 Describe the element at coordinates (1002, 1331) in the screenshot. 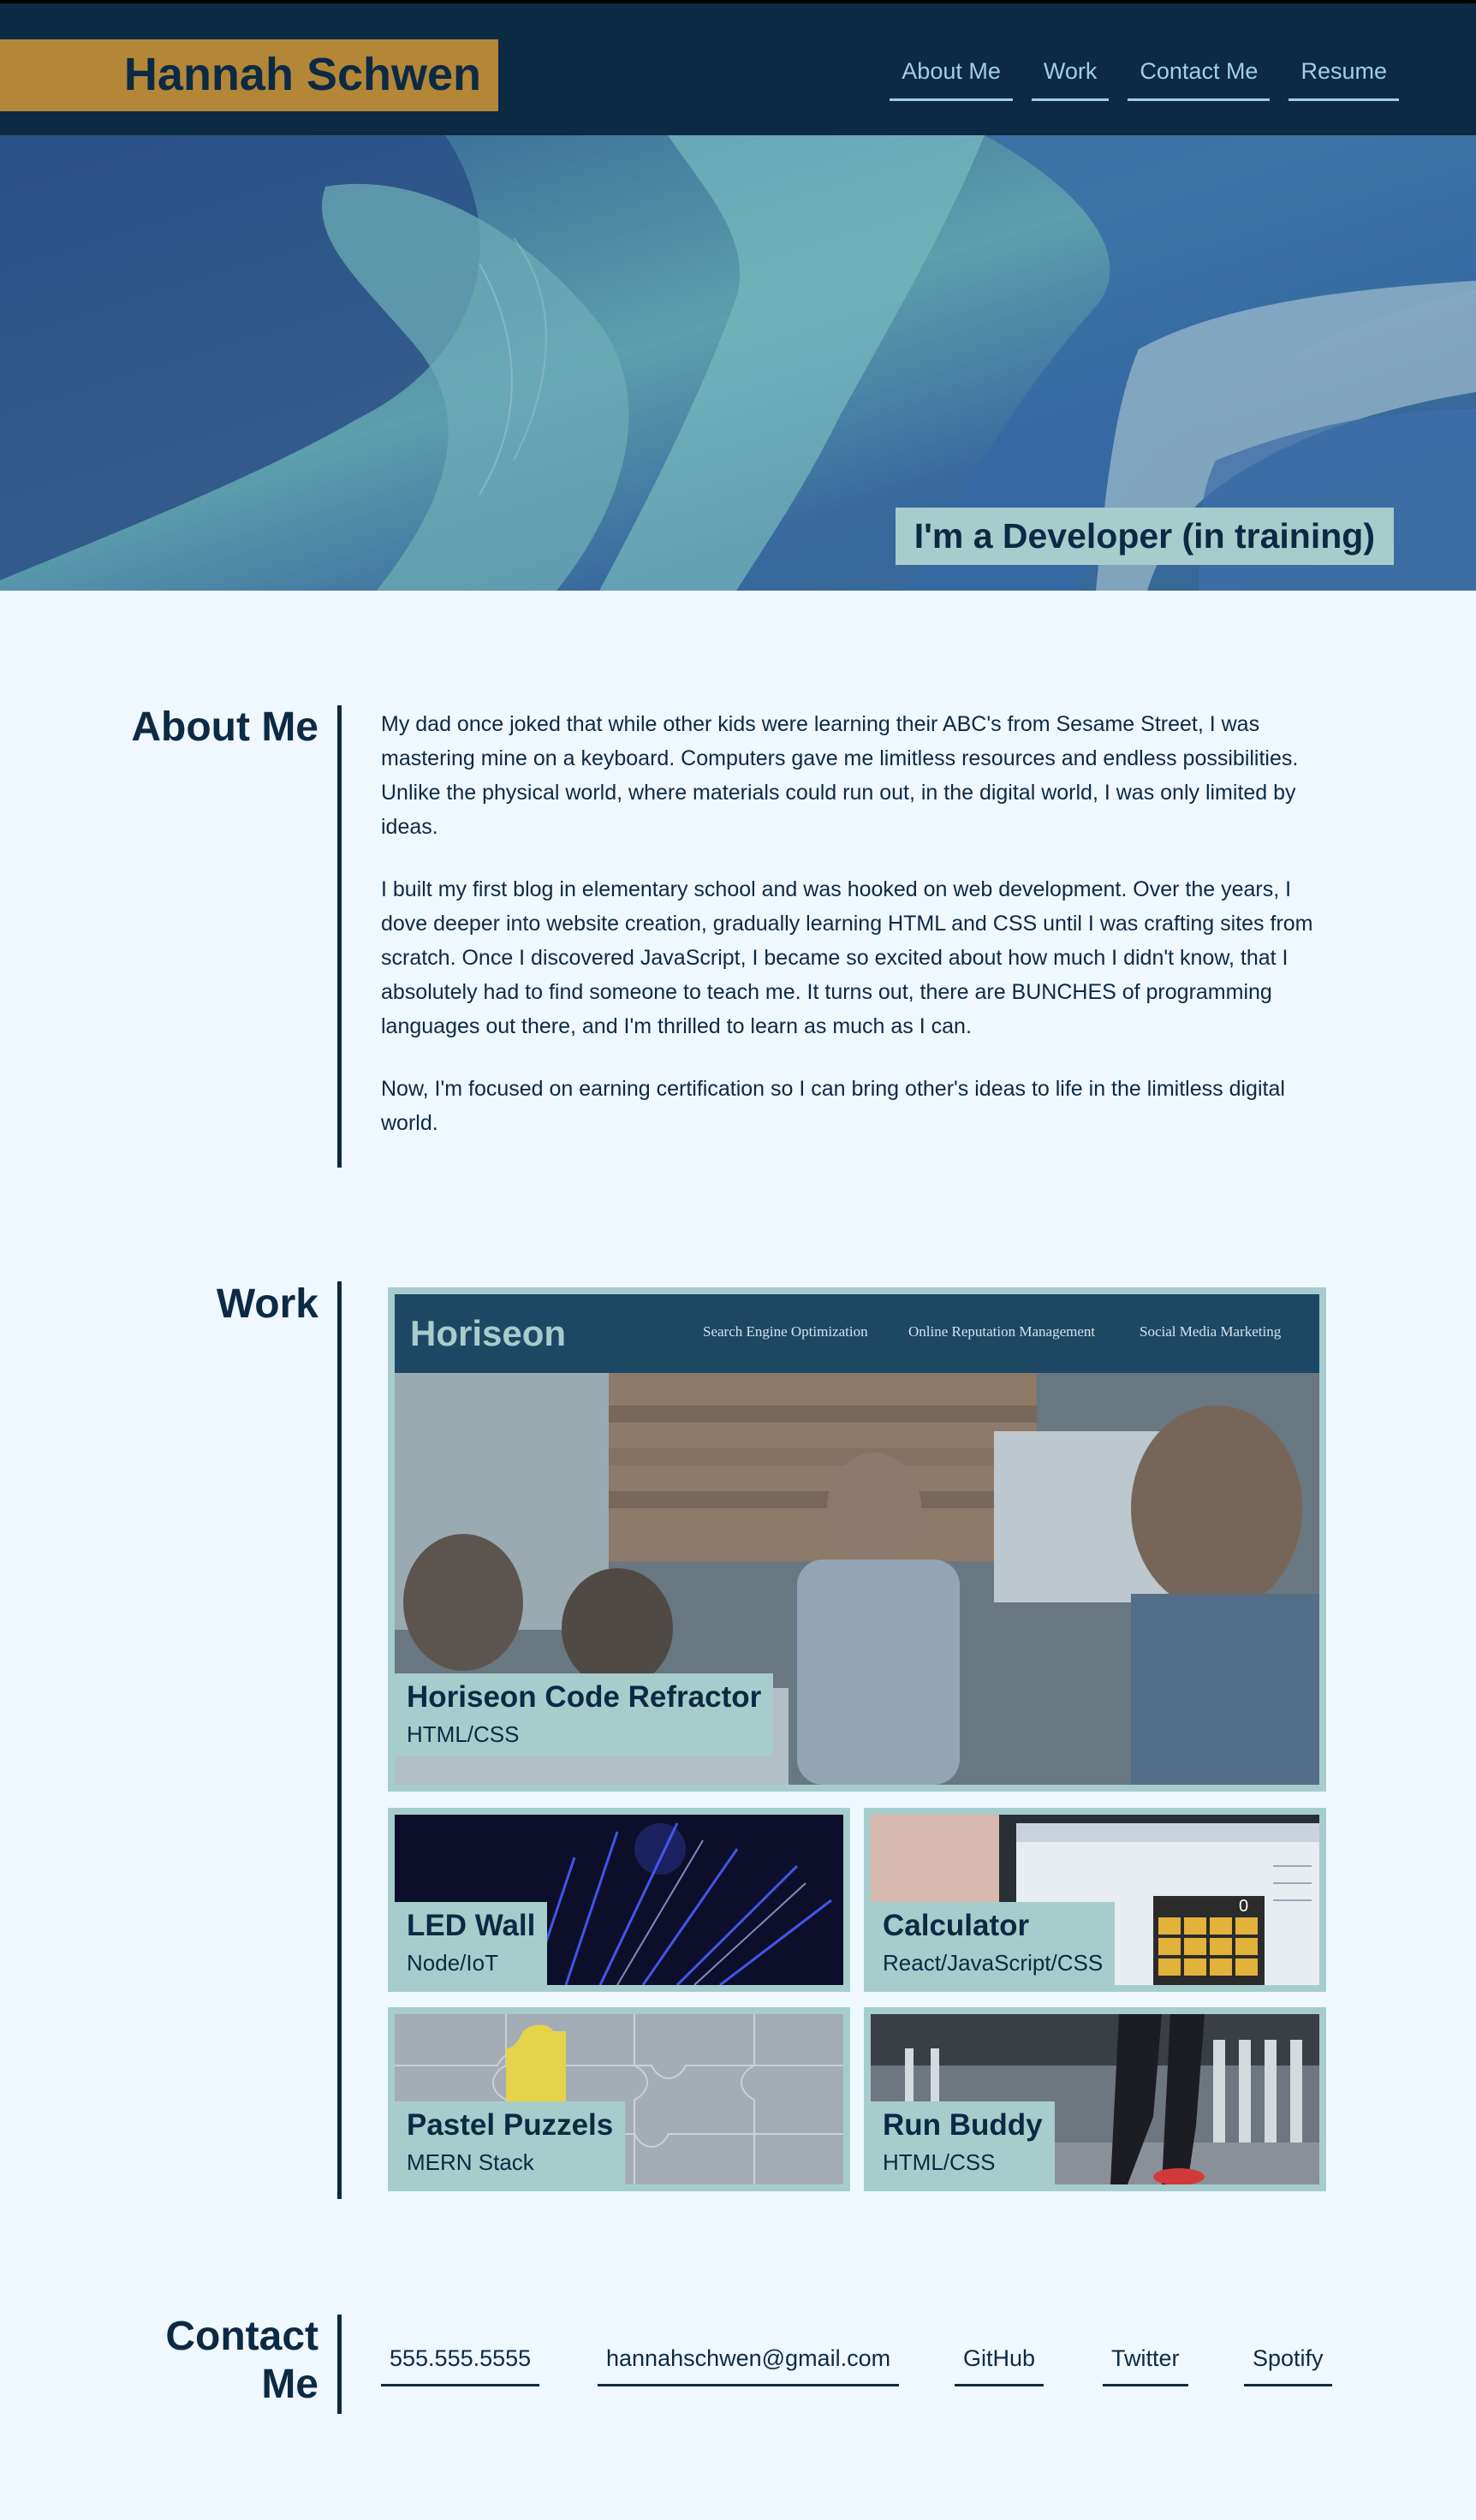

I see `horiseon-nav-item: Online Reputation Management` at that location.